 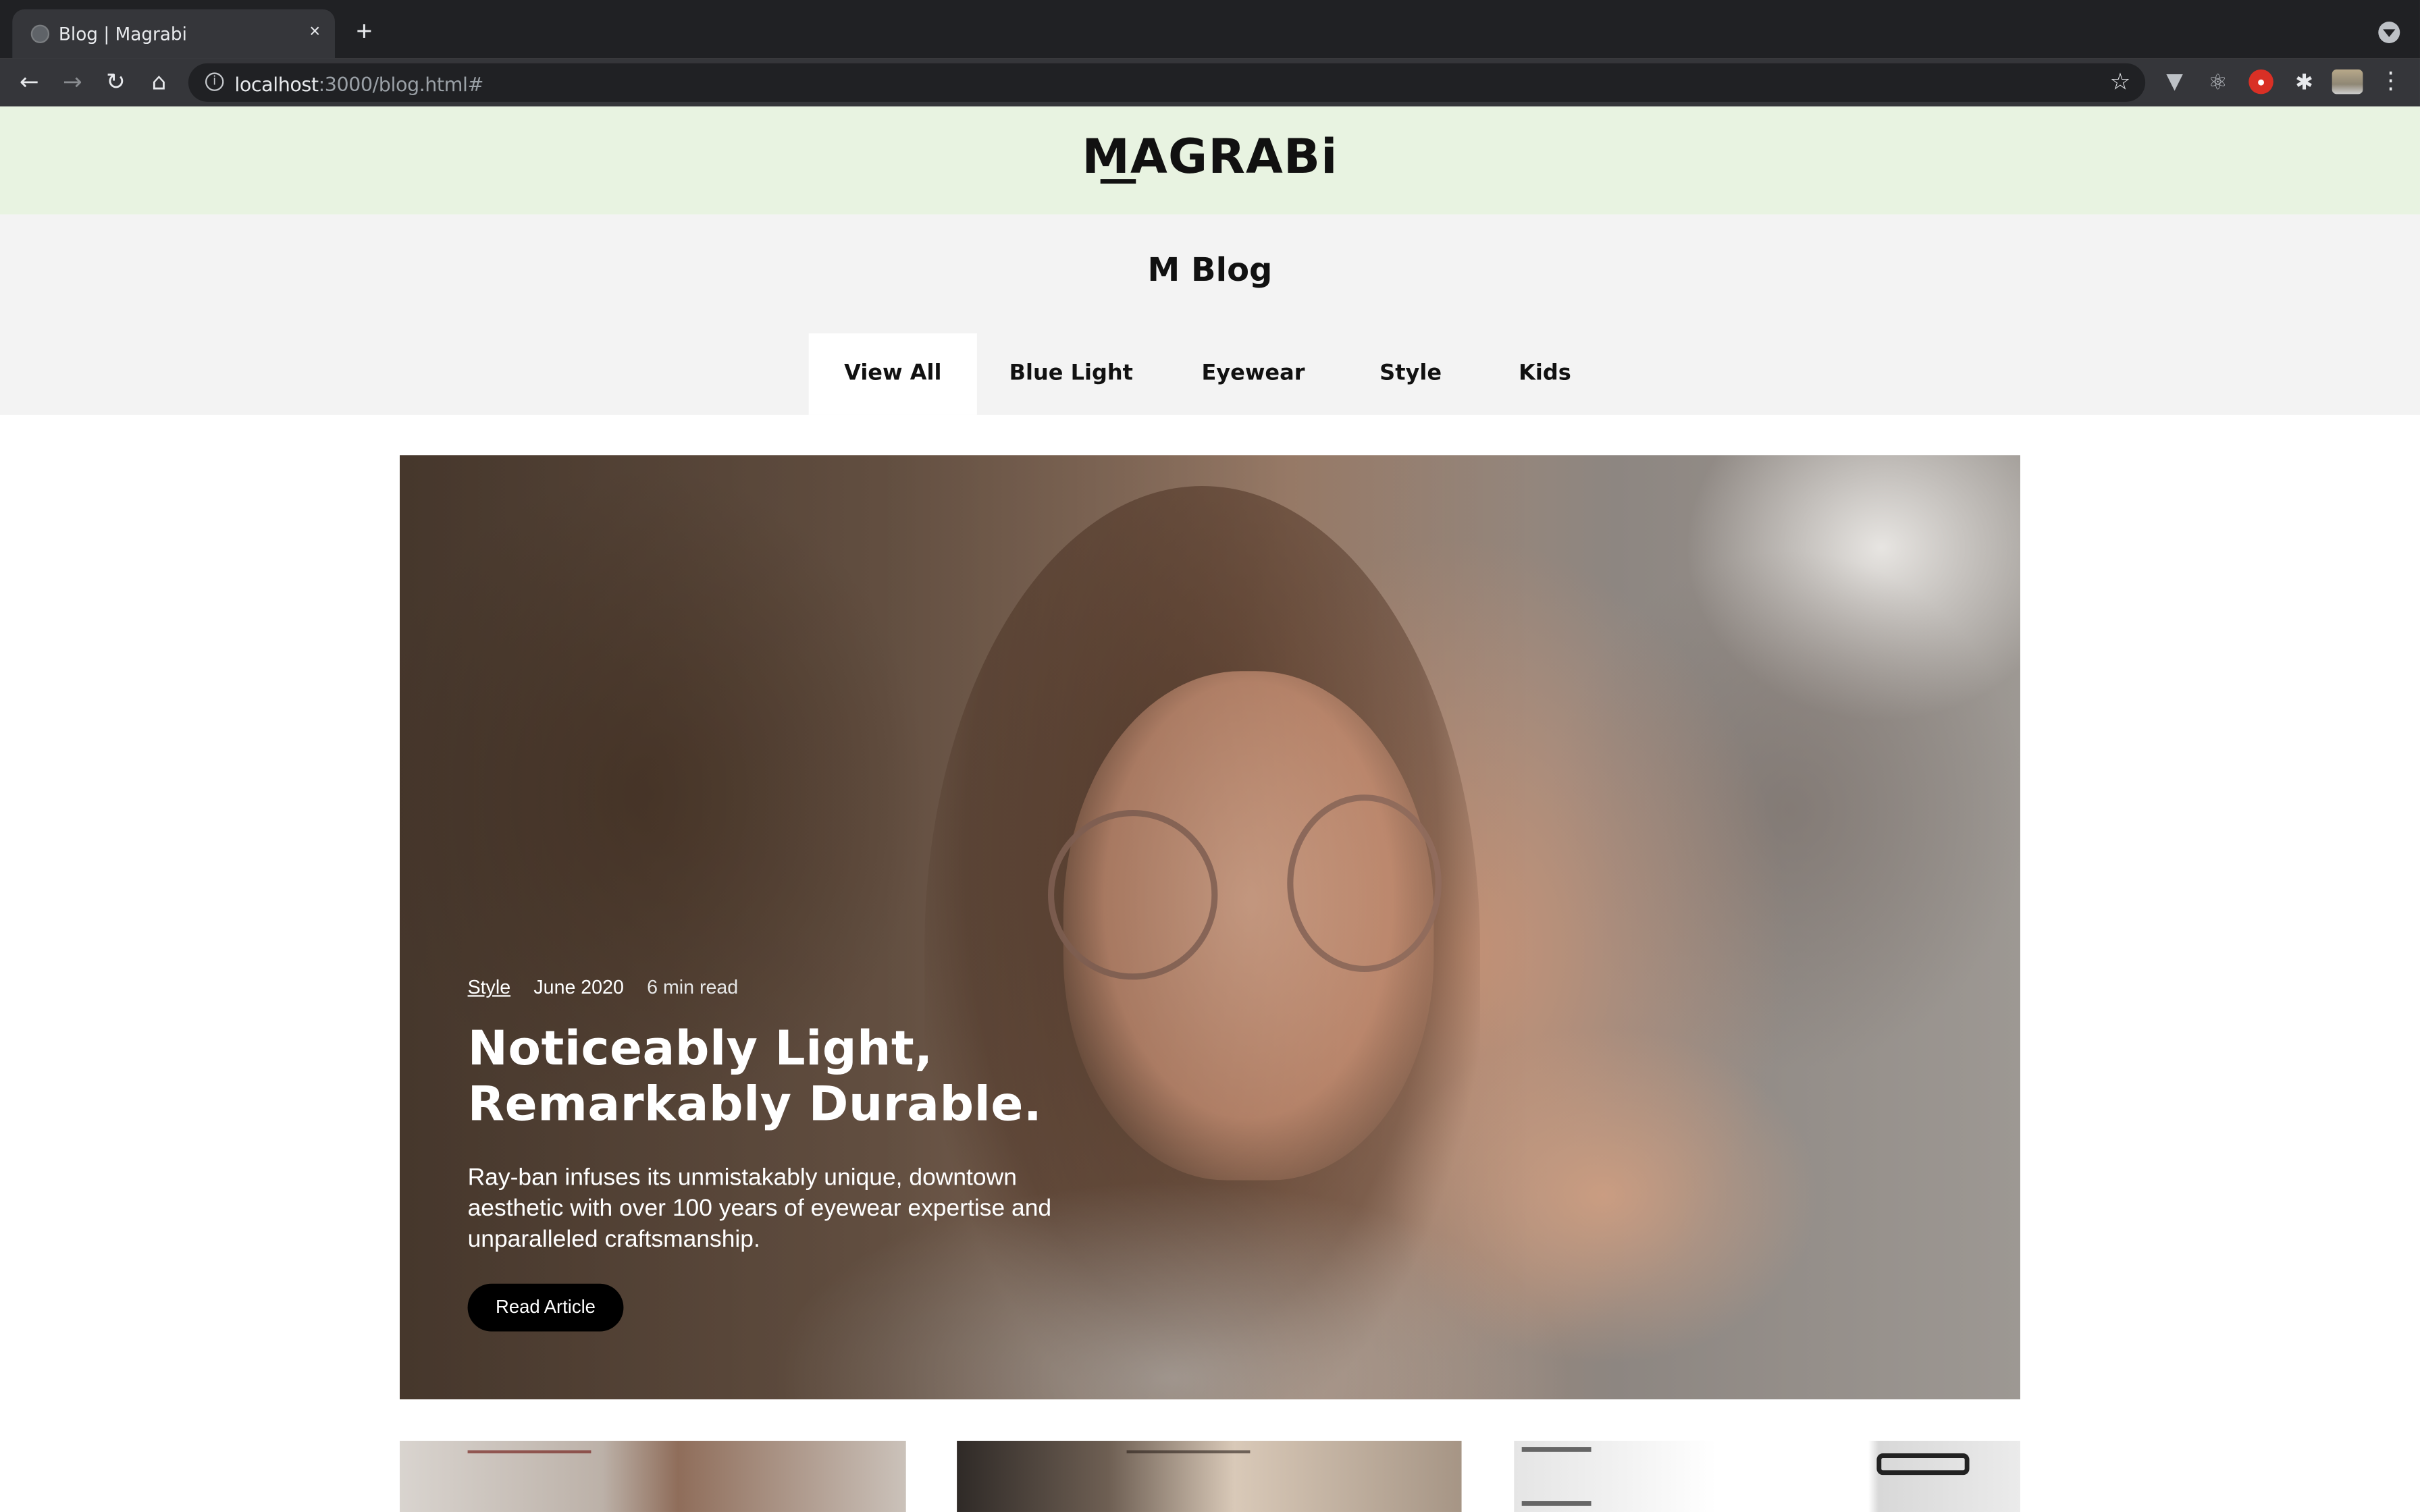 I want to click on forward-icon: →, so click(x=72, y=81).